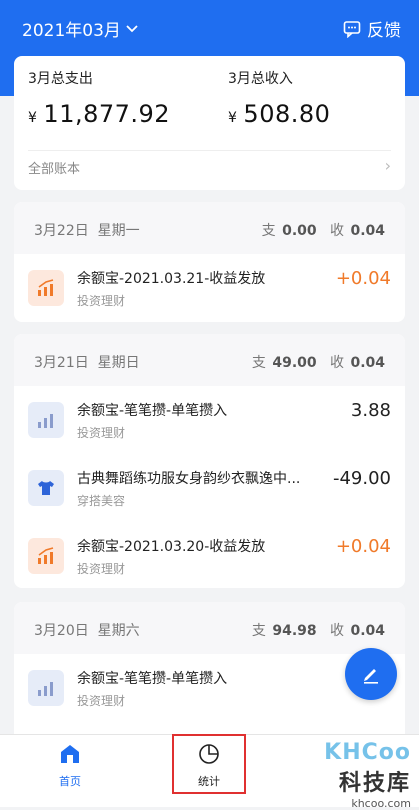 Image resolution: width=419 pixels, height=810 pixels. Describe the element at coordinates (352, 29) in the screenshot. I see `chat-icon` at that location.